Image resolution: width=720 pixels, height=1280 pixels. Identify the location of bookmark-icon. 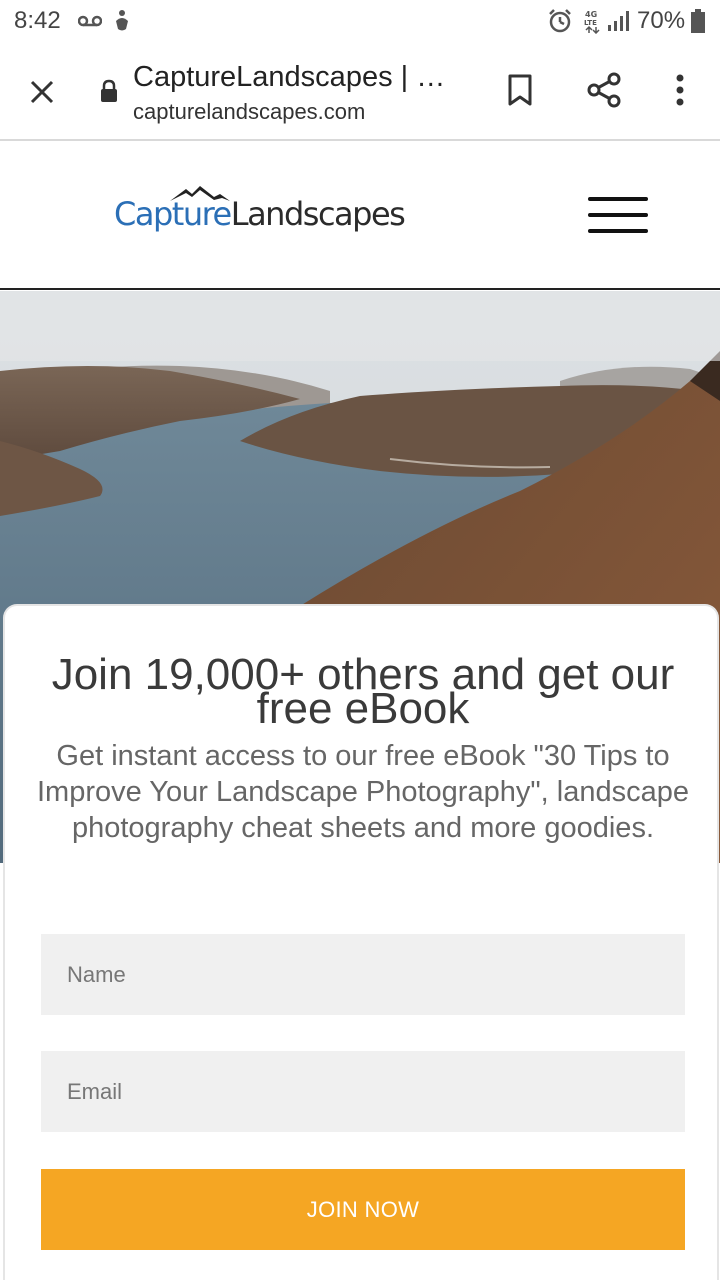
(520, 90).